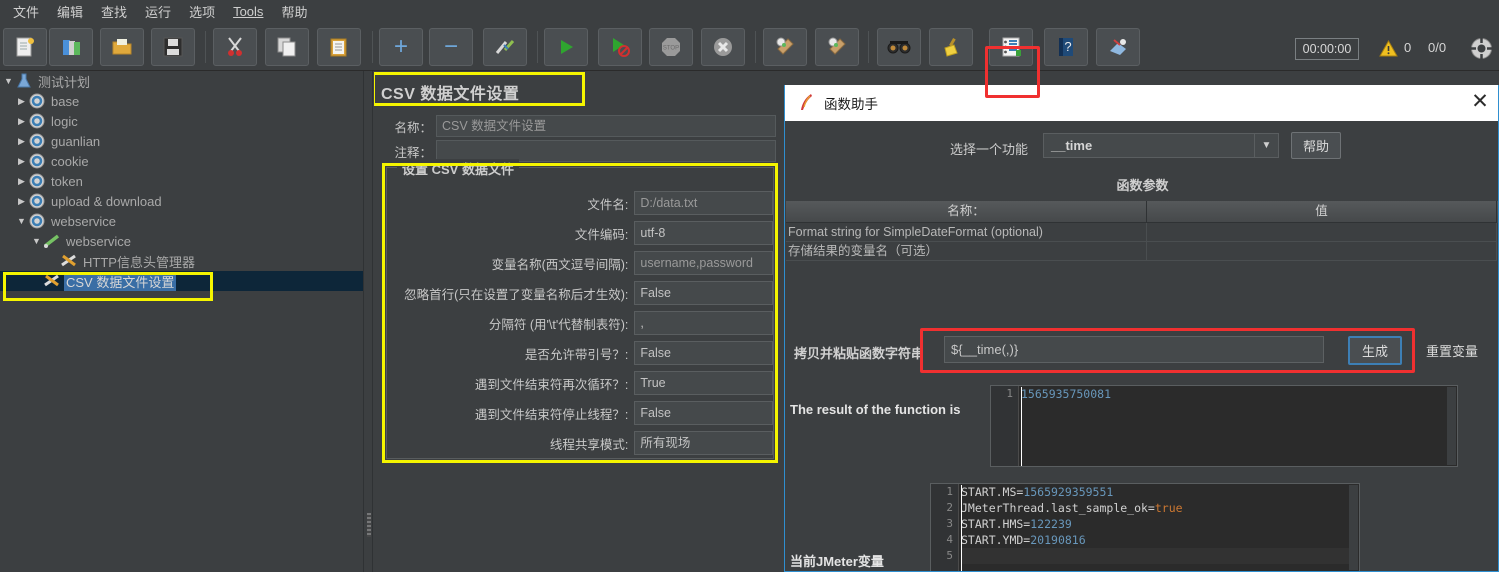 This screenshot has width=1499, height=572. Describe the element at coordinates (25, 47) in the screenshot. I see `new-button` at that location.